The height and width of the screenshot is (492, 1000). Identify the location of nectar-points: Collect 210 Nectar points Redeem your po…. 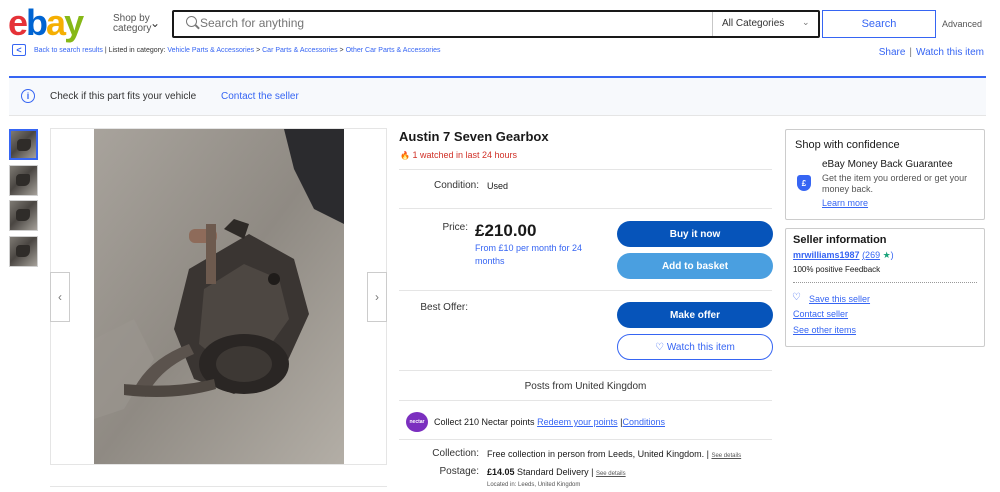
(549, 422).